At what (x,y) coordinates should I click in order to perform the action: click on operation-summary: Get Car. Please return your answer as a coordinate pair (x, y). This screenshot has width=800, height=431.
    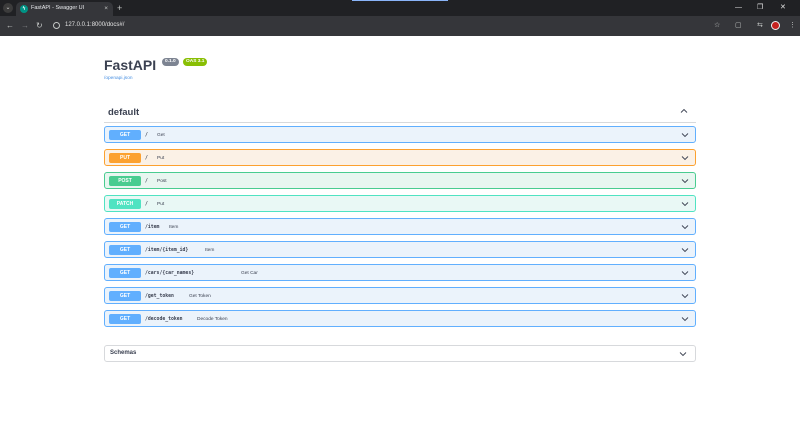
    Looking at the image, I should click on (249, 273).